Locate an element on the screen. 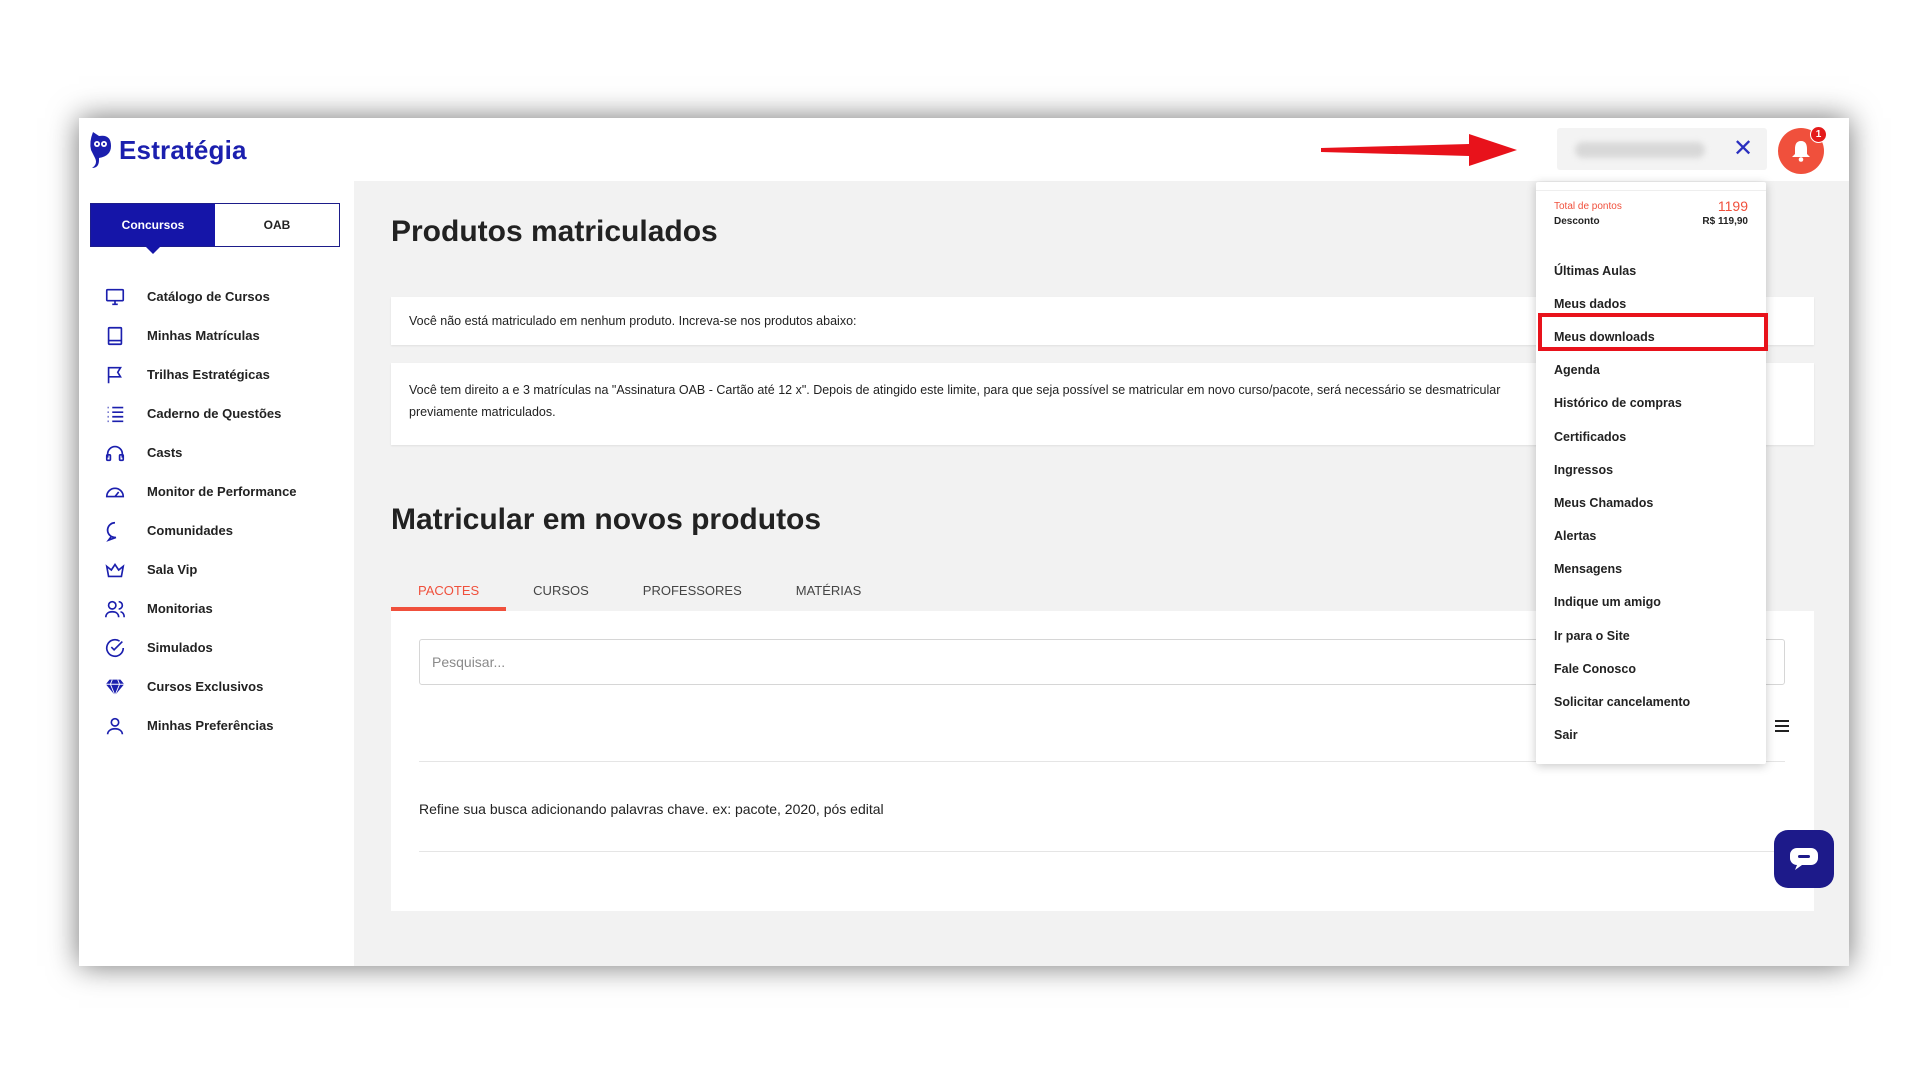 This screenshot has height=1080, width=1920. chat-bubble-icon is located at coordinates (115, 531).